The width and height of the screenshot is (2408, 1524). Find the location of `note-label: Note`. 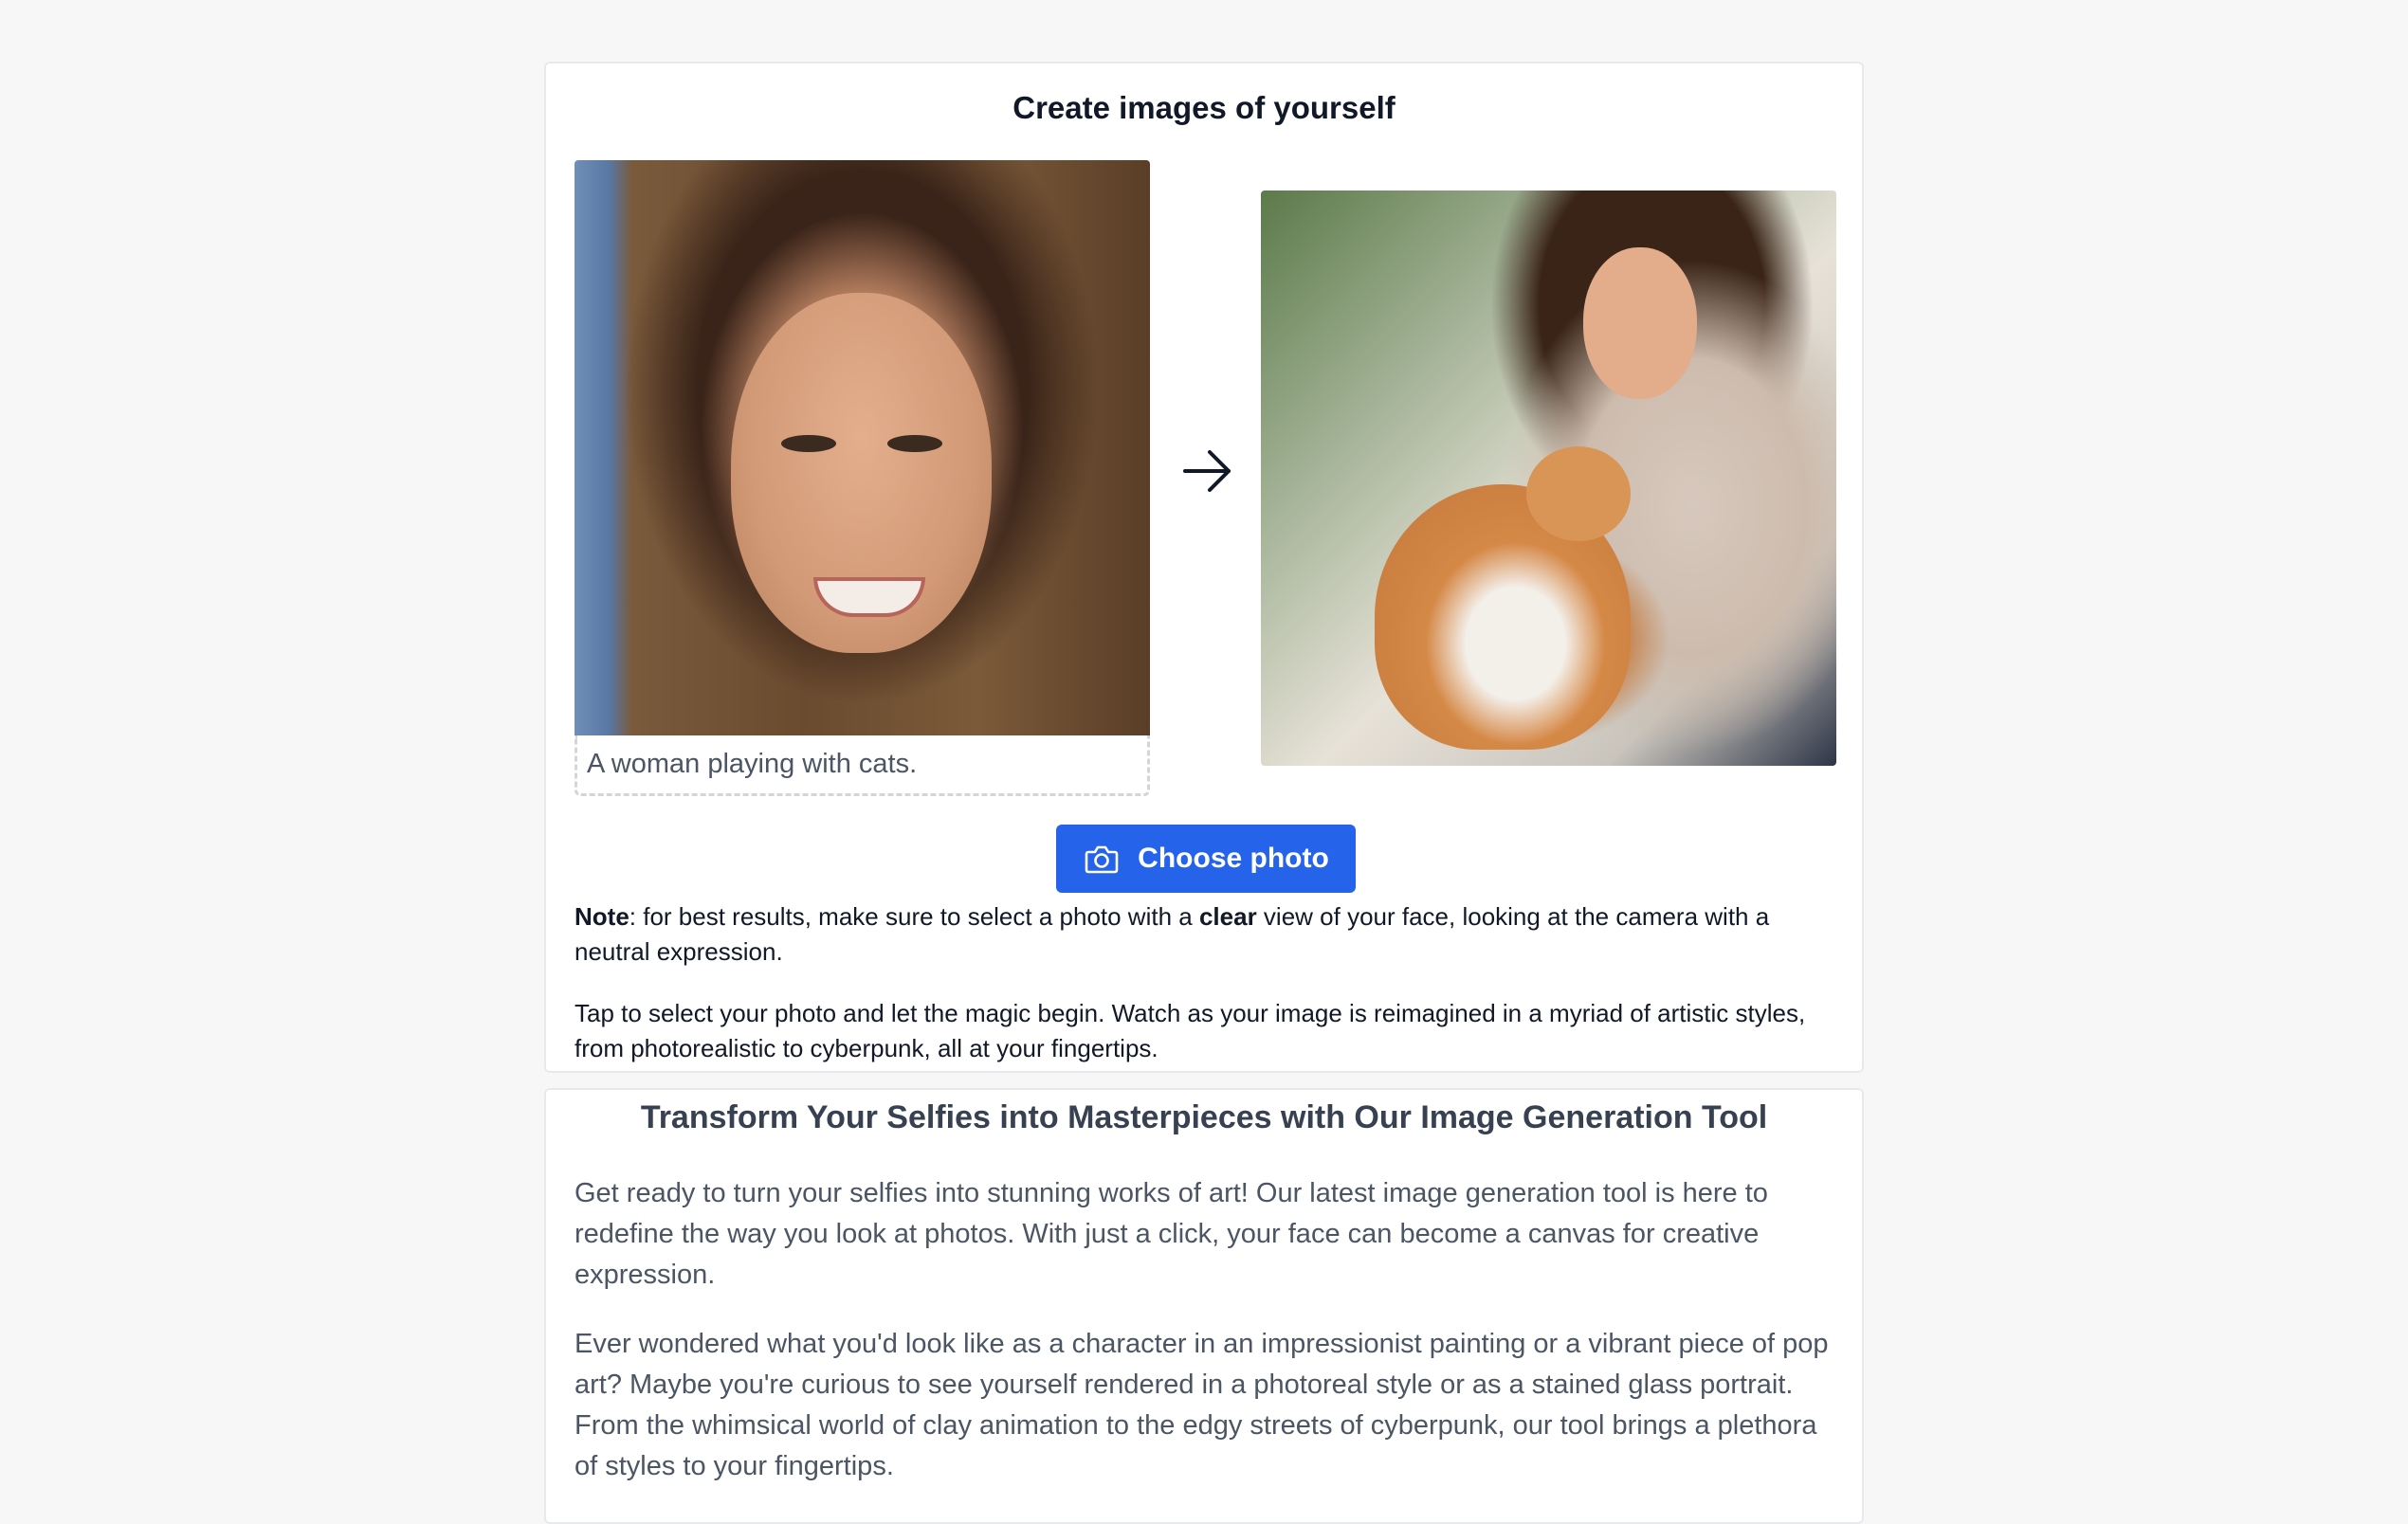

note-label: Note is located at coordinates (602, 916).